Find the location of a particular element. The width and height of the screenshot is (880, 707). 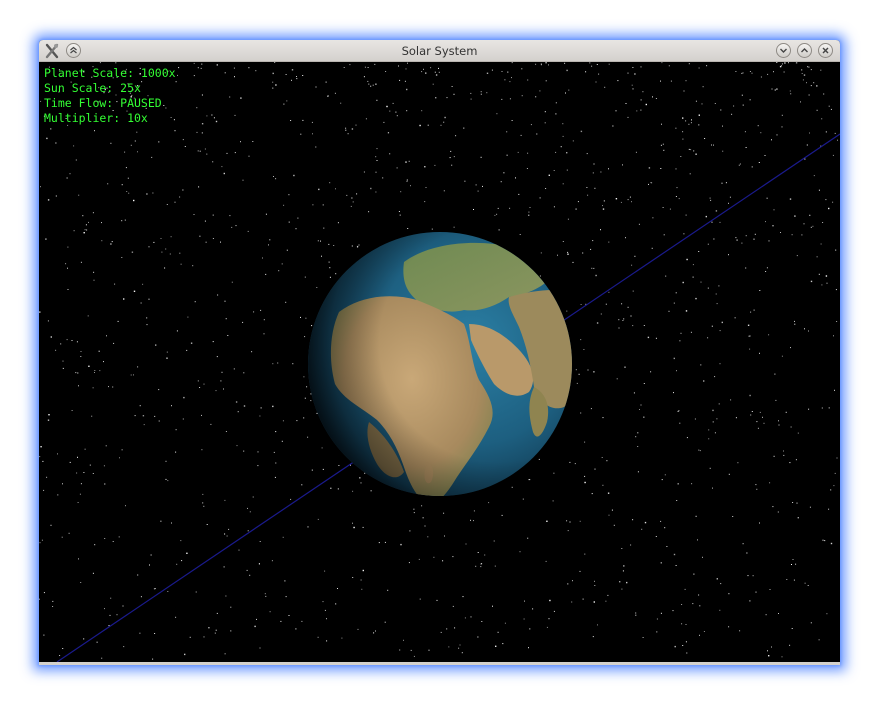

maximize-icon is located at coordinates (804, 50).